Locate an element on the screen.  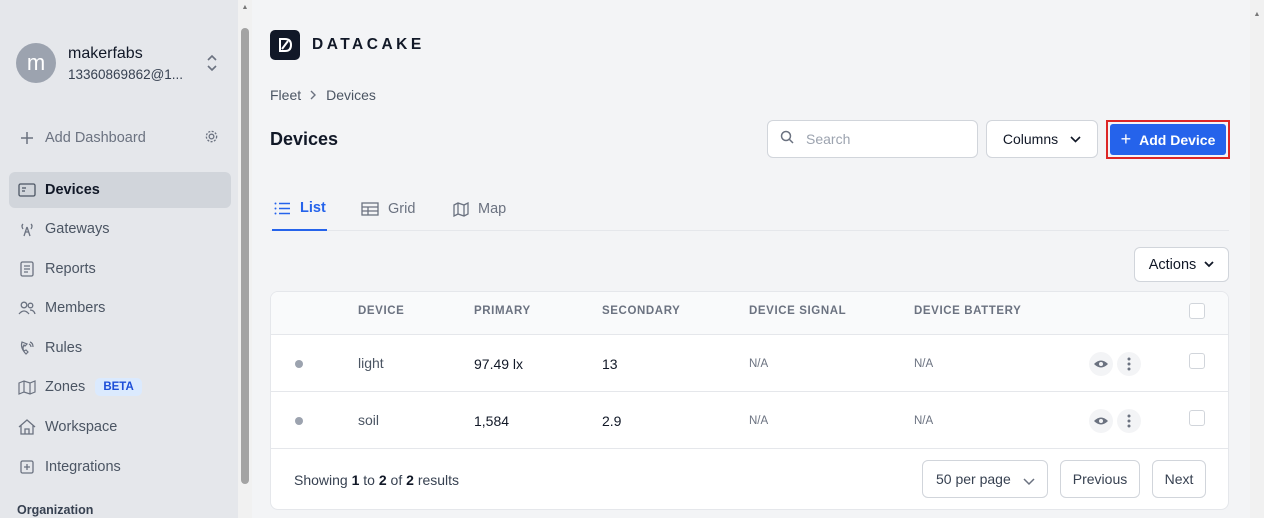
search-field is located at coordinates (872, 139).